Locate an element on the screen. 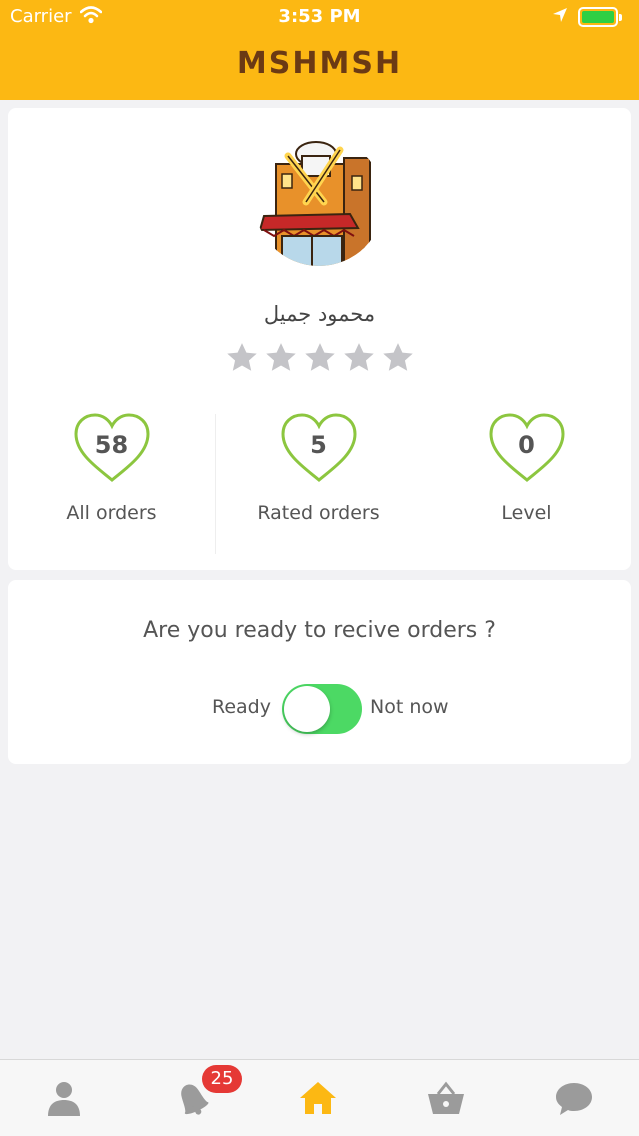 The image size is (639, 1136). status-bar: Carrier 3:53 PM is located at coordinates (319, 17).